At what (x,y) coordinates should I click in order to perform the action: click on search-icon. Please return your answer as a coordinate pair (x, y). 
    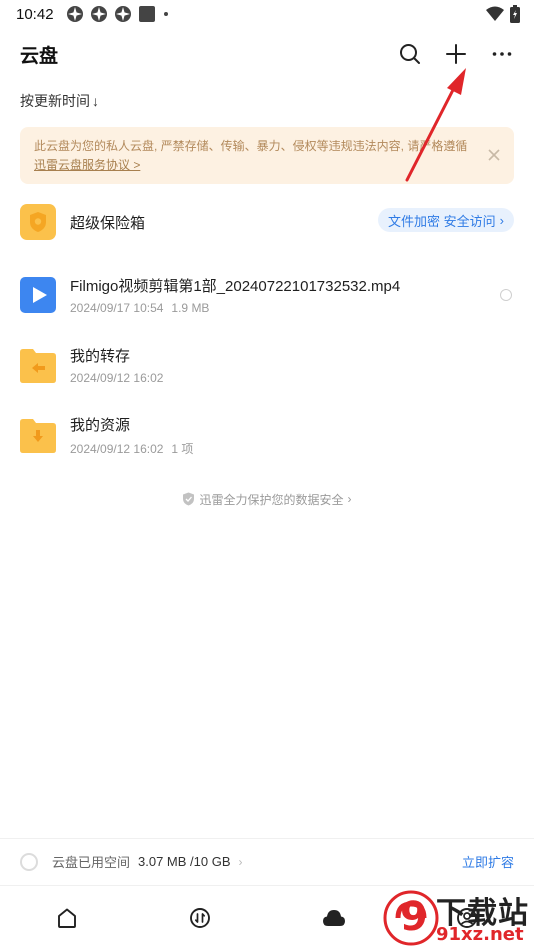
    Looking at the image, I should click on (410, 54).